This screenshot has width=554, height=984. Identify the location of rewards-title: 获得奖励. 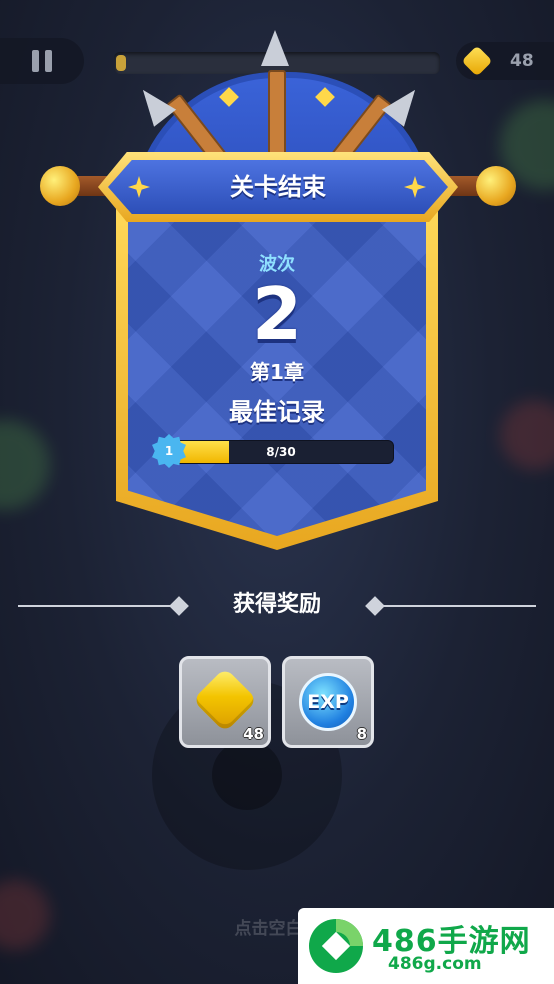
(276, 604).